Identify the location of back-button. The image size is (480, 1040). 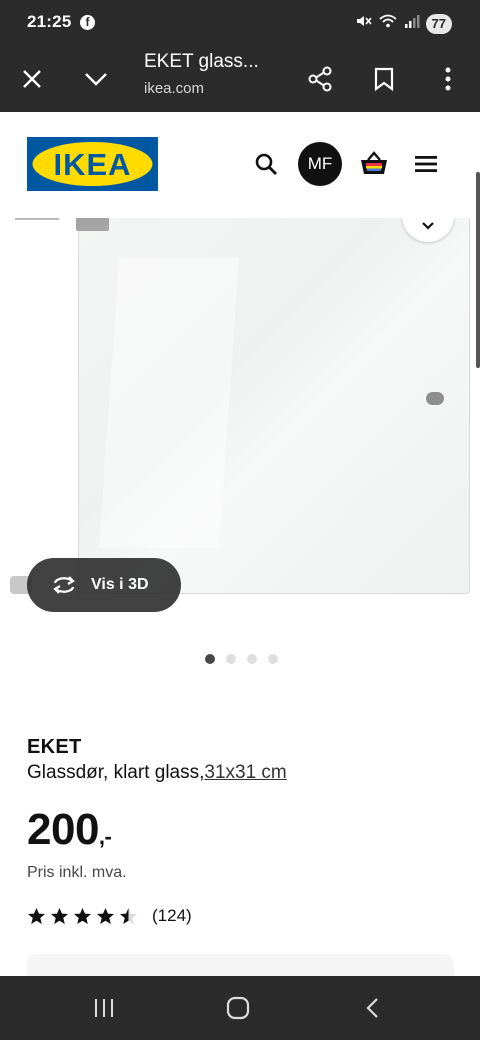
(372, 1008).